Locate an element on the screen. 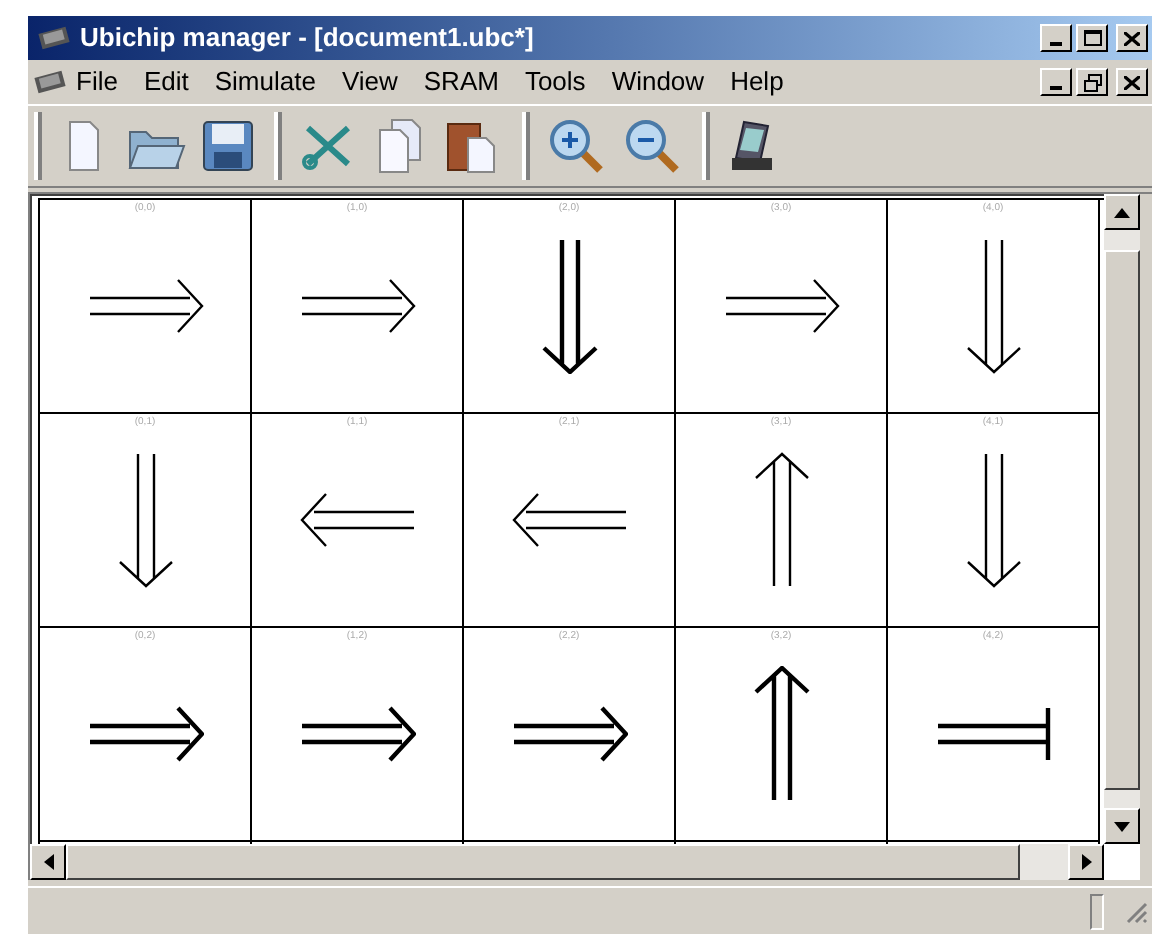  resize-grip-icon is located at coordinates (1136, 911).